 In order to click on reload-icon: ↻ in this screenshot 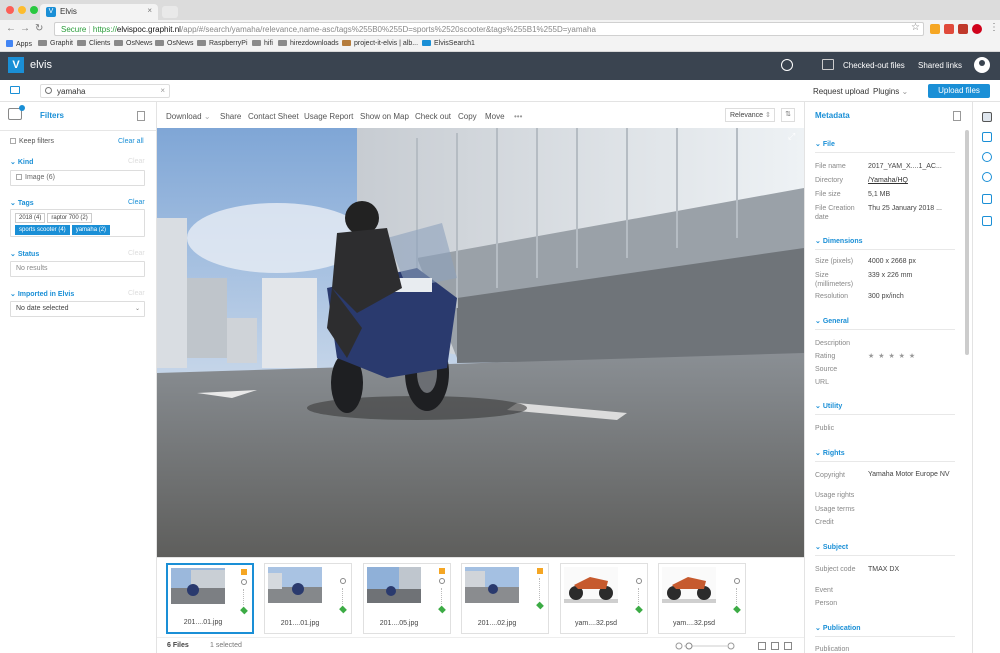, I will do `click(39, 28)`.